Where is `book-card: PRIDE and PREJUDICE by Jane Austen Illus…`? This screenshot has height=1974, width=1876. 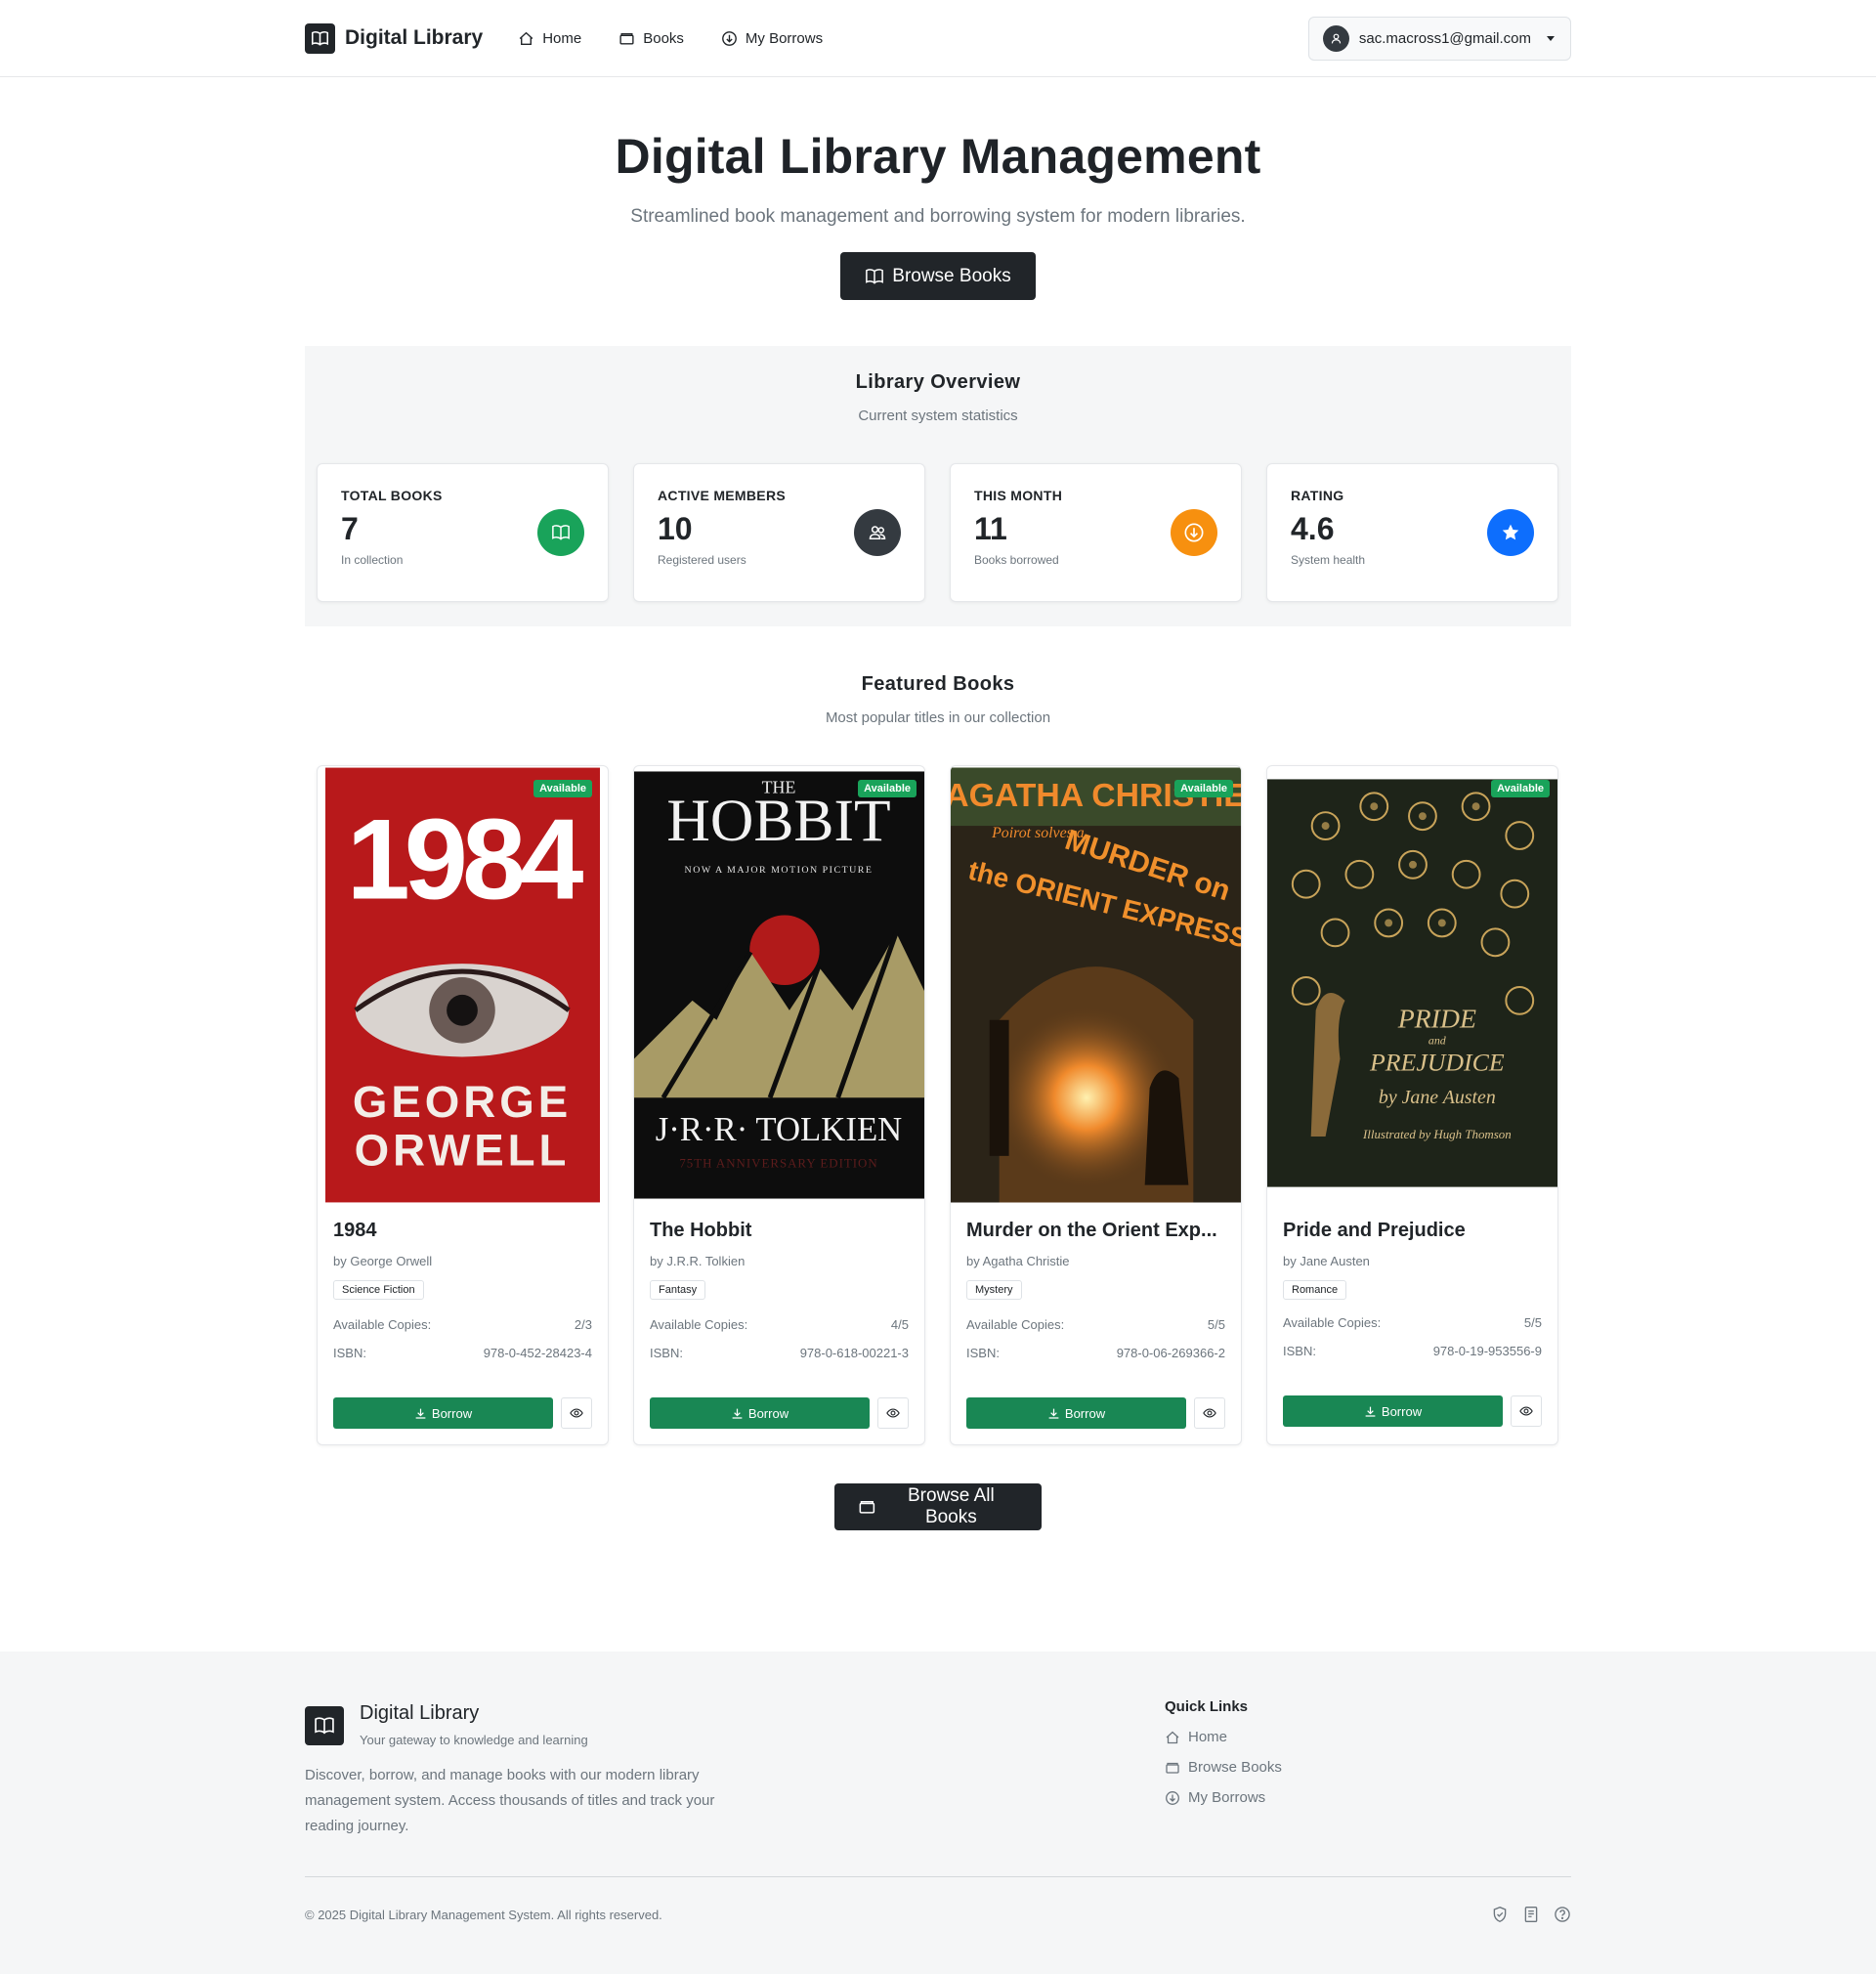 book-card: PRIDE and PREJUDICE by Jane Austen Illus… is located at coordinates (1412, 1105).